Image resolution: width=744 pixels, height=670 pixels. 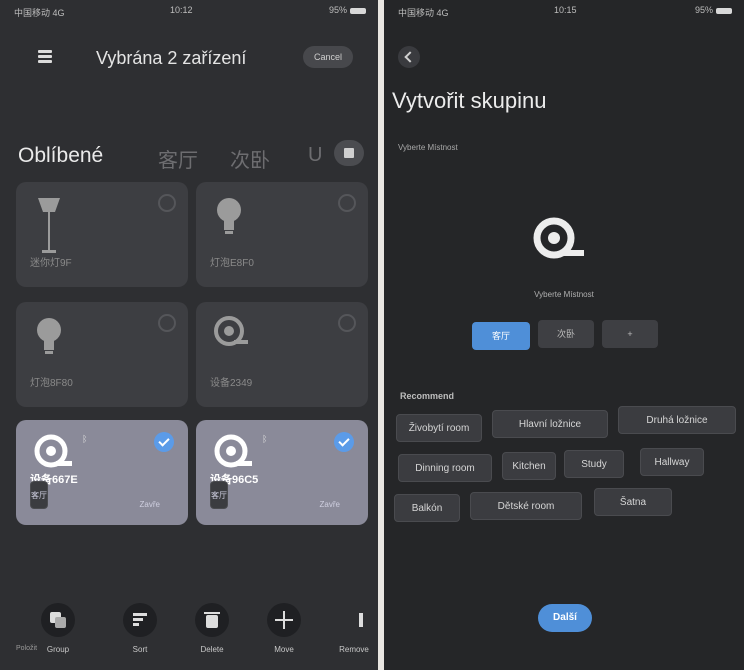 I want to click on remove-button: Remove, so click(x=351, y=628).